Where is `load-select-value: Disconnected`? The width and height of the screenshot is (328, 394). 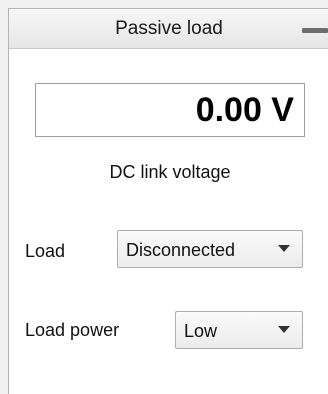 load-select-value: Disconnected is located at coordinates (181, 250).